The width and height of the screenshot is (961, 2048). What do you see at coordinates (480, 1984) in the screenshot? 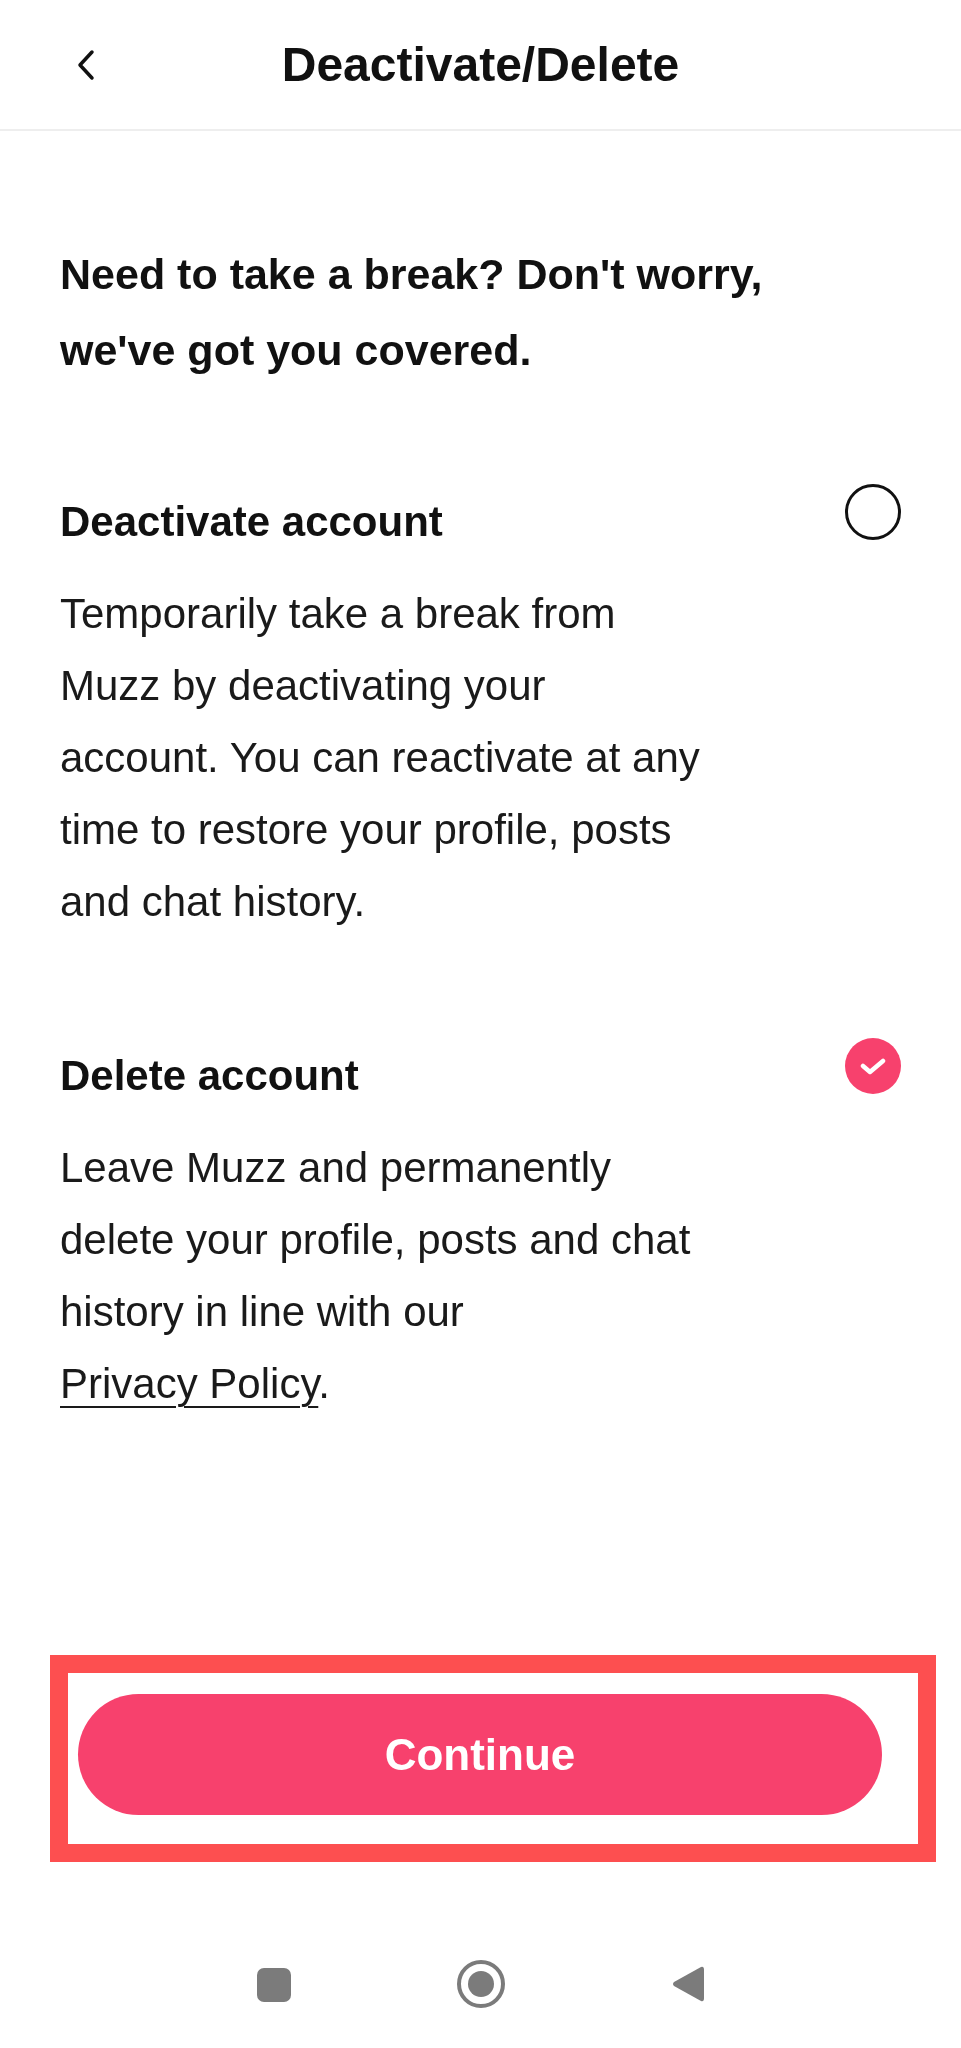
I see `nav-home-icon` at bounding box center [480, 1984].